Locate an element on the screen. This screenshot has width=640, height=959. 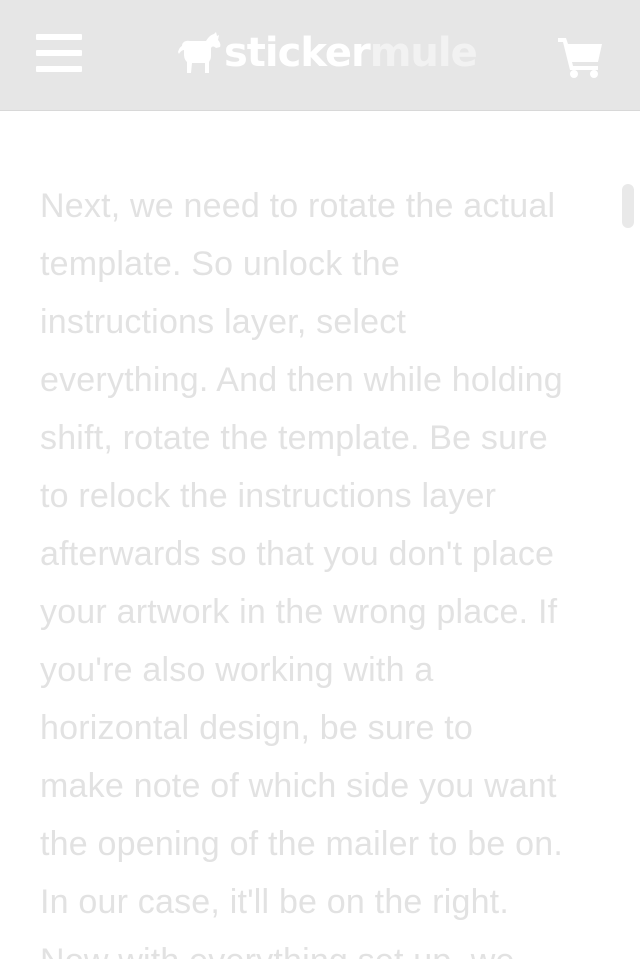
logo-word-mule: mule is located at coordinates (423, 53).